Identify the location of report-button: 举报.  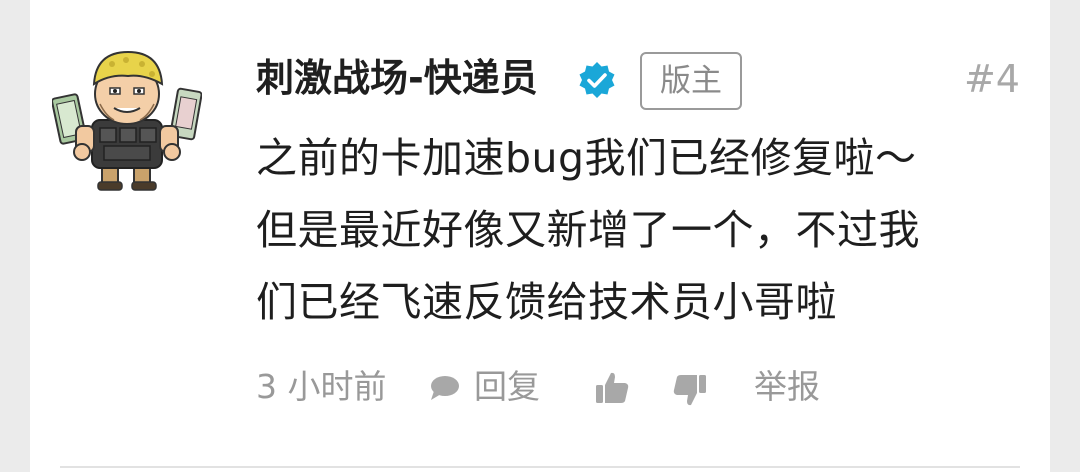
(787, 387).